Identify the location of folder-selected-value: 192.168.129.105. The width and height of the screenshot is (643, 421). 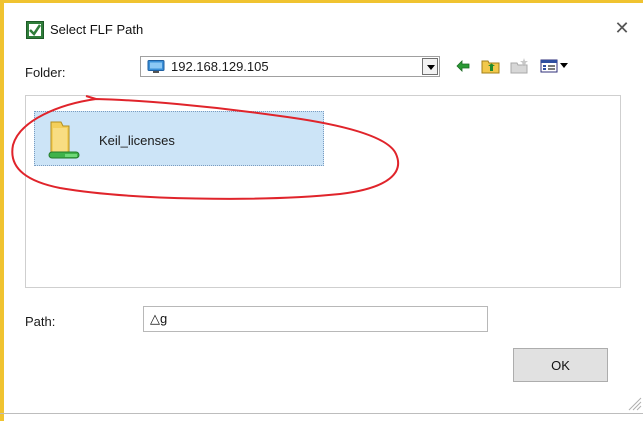
(220, 66).